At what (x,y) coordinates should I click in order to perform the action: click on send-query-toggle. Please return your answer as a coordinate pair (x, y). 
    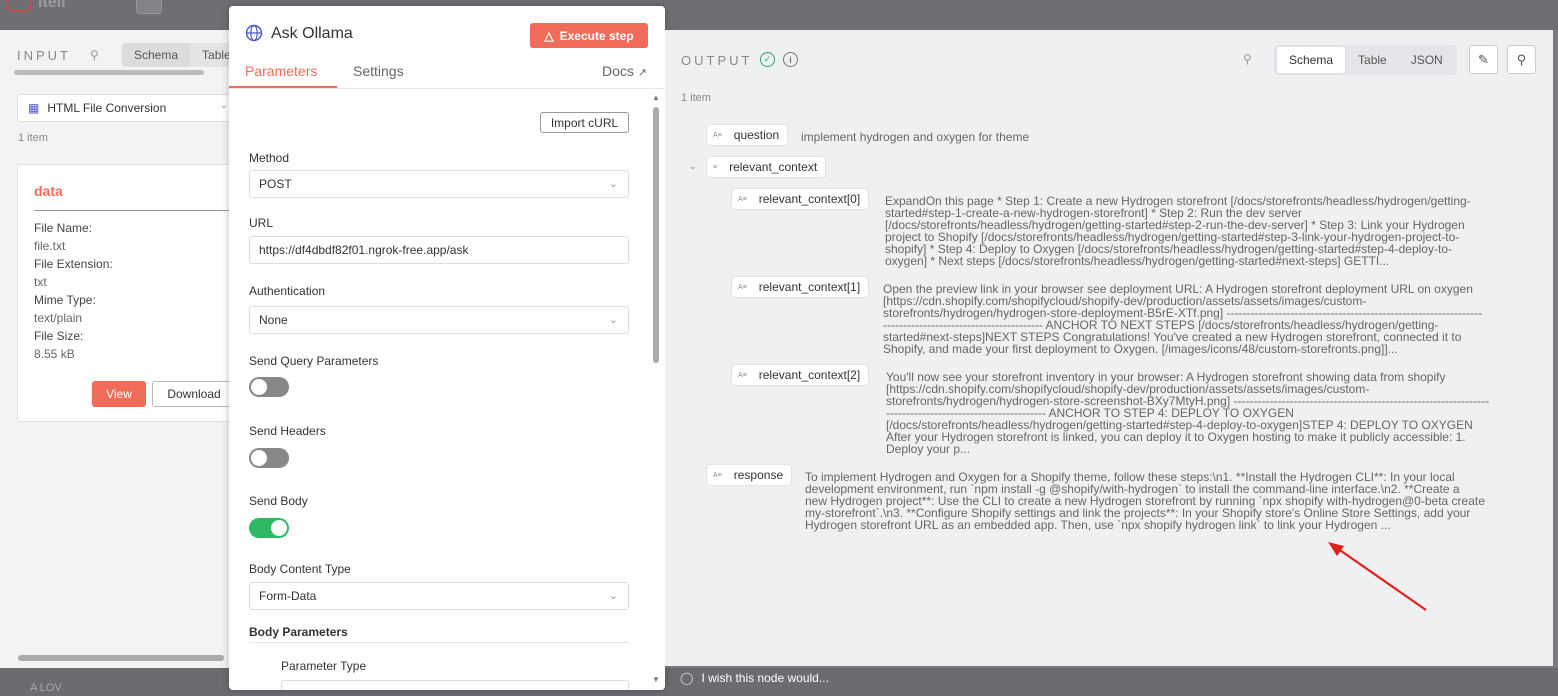
    Looking at the image, I should click on (269, 387).